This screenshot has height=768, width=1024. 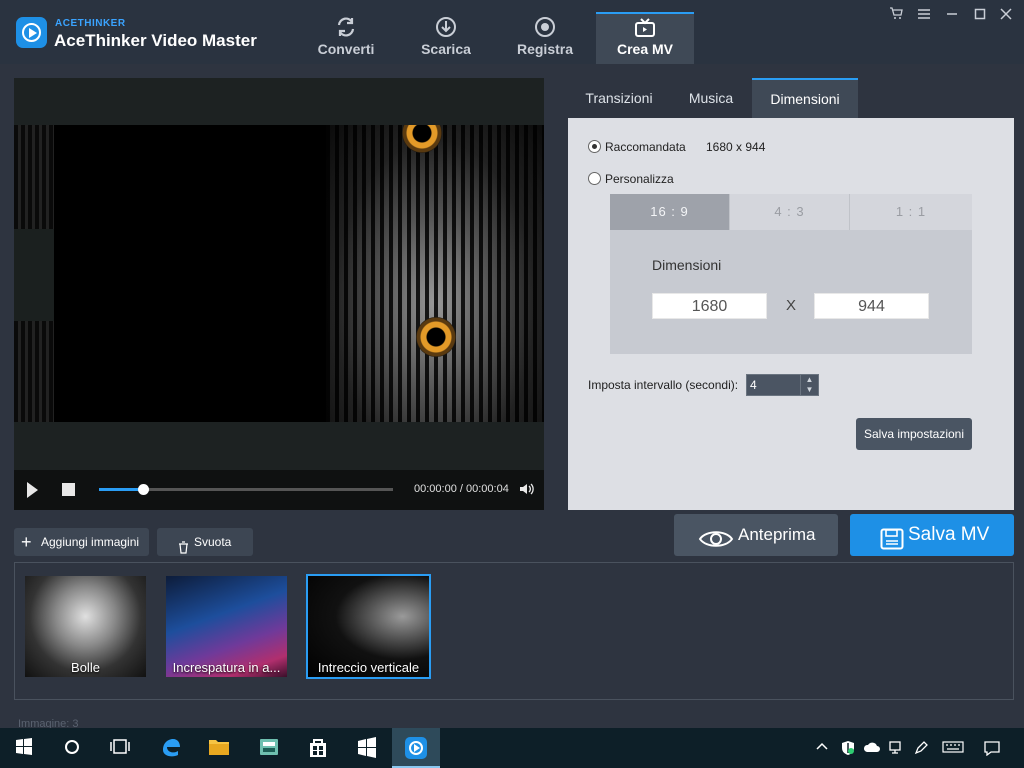 I want to click on stepper-down-icon: ▼, so click(x=809, y=390).